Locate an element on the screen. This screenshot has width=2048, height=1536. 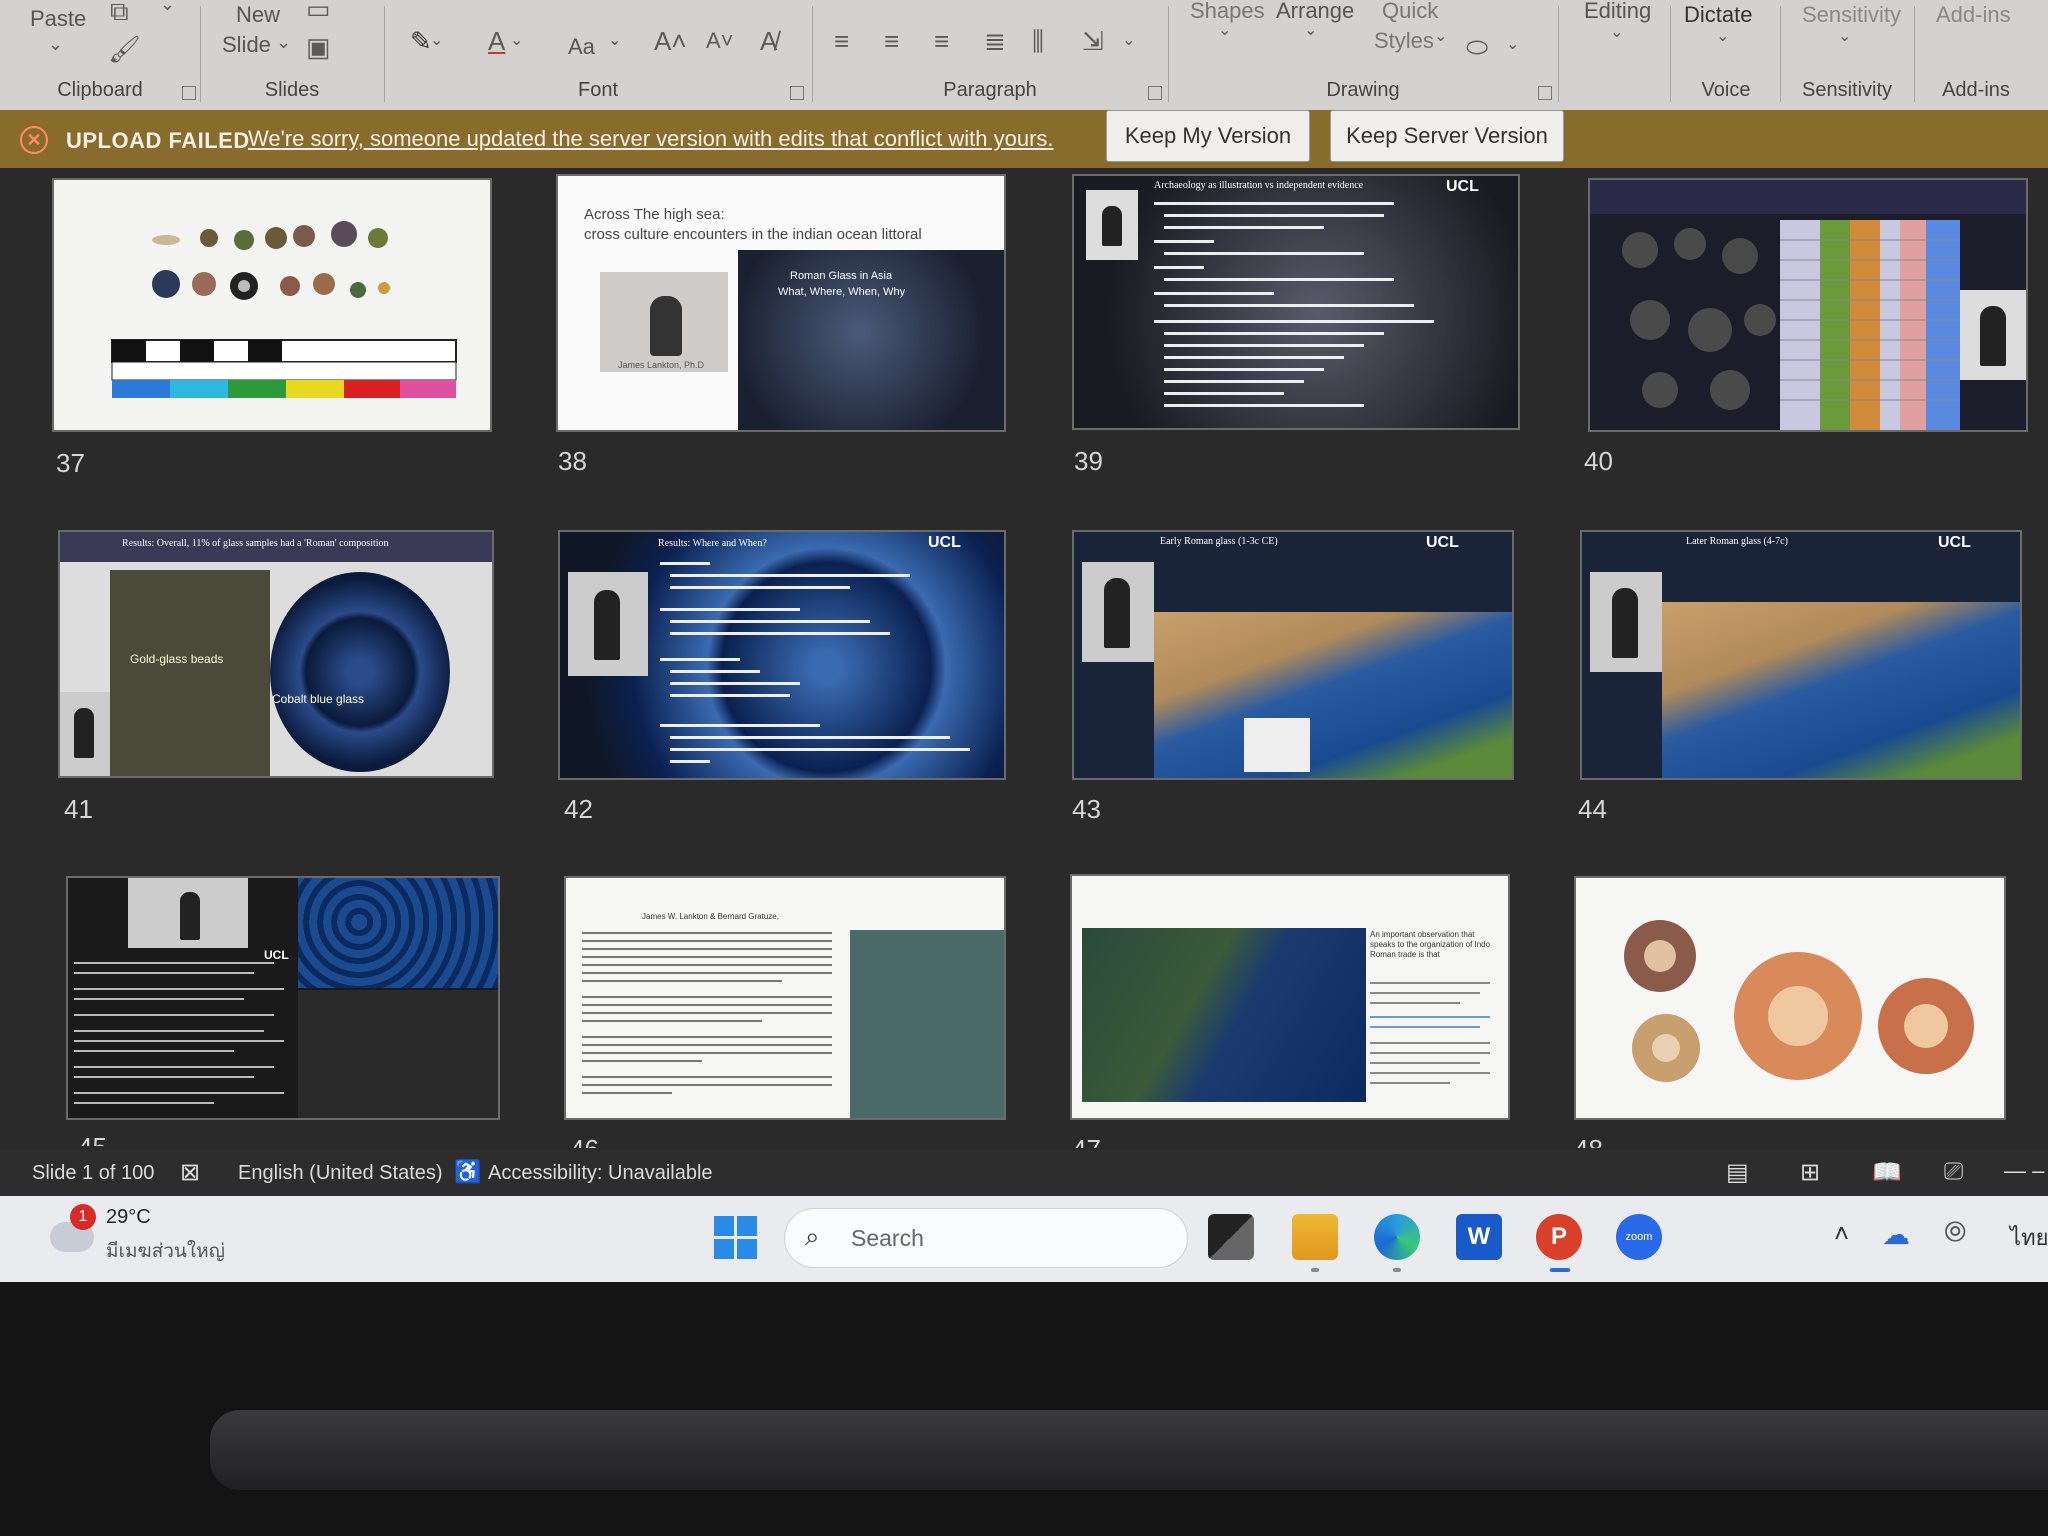
windows-start-icon is located at coordinates (736, 1238).